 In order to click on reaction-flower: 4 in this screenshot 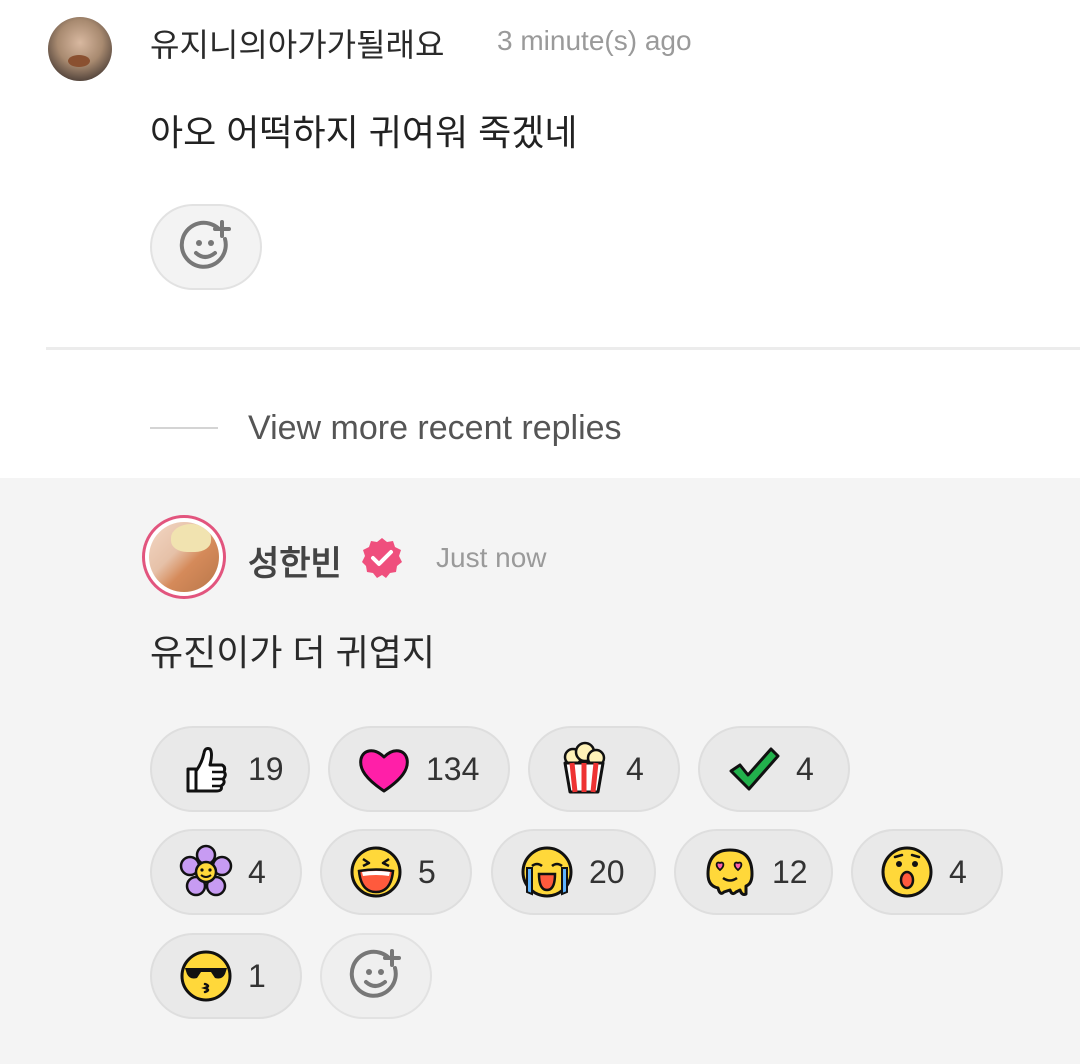, I will do `click(226, 872)`.